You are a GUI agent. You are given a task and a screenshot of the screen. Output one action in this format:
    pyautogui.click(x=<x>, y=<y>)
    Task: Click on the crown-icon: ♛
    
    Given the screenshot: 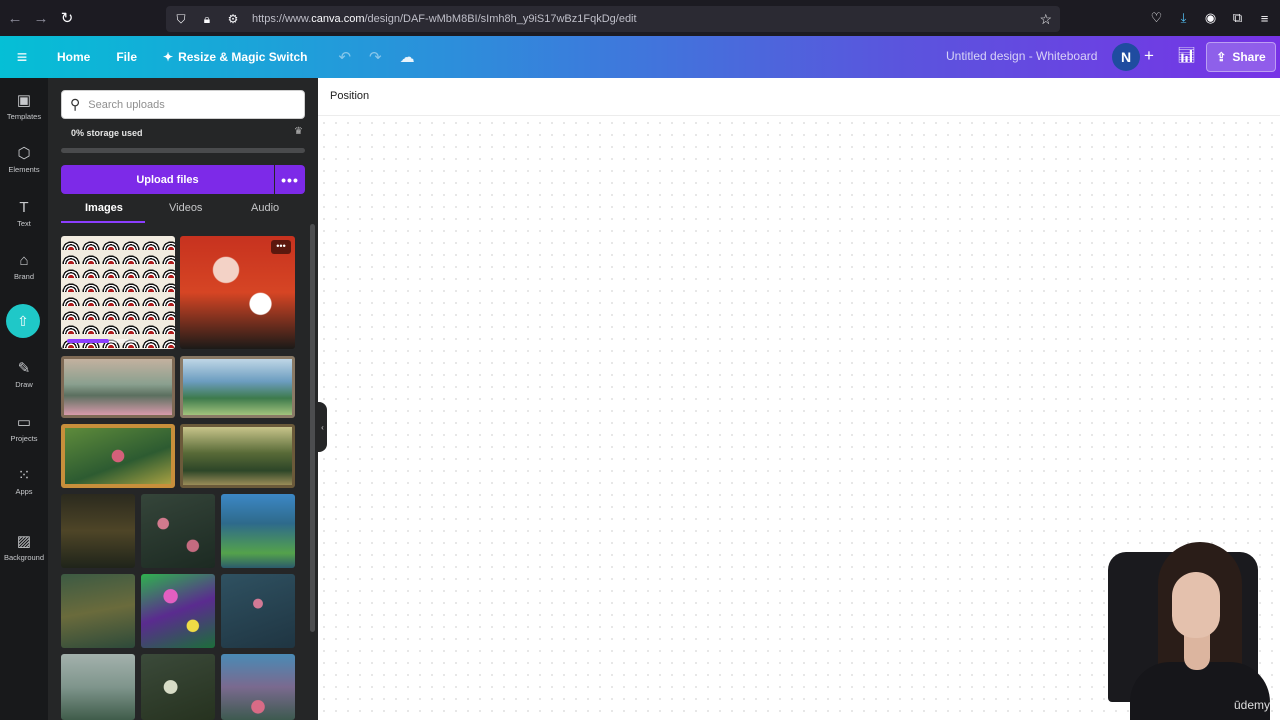 What is the action you would take?
    pyautogui.click(x=298, y=131)
    